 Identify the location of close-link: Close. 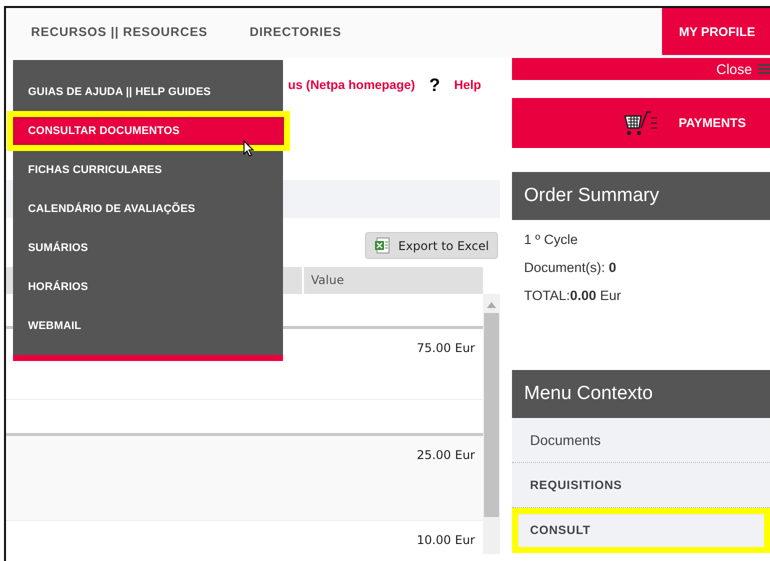
(734, 69).